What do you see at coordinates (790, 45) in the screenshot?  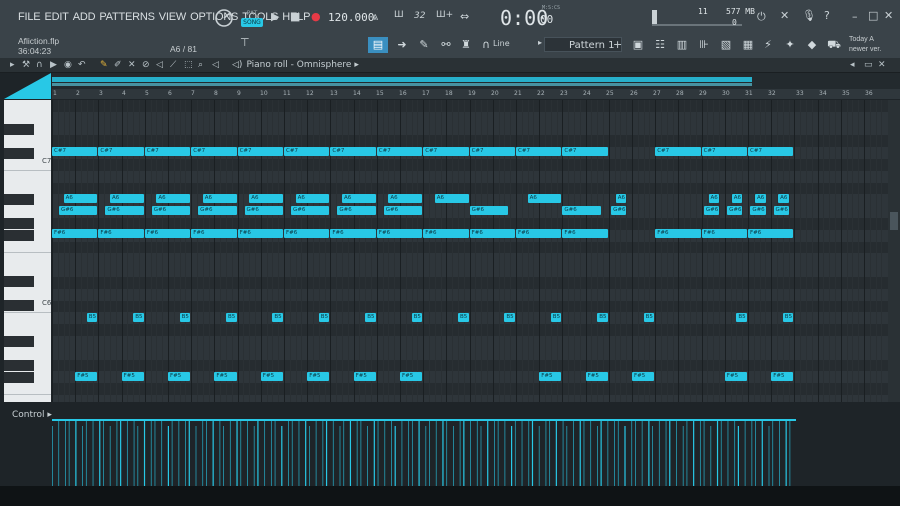 I see `tools-icon: ✦` at bounding box center [790, 45].